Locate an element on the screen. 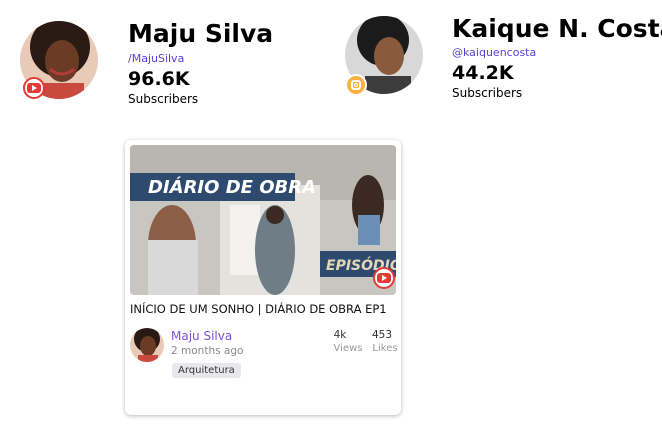 Image resolution: width=662 pixels, height=429 pixels. video-title: INÍCIO DE UM SONHO | DIÁRIO DE OBRA EP1 is located at coordinates (258, 309).